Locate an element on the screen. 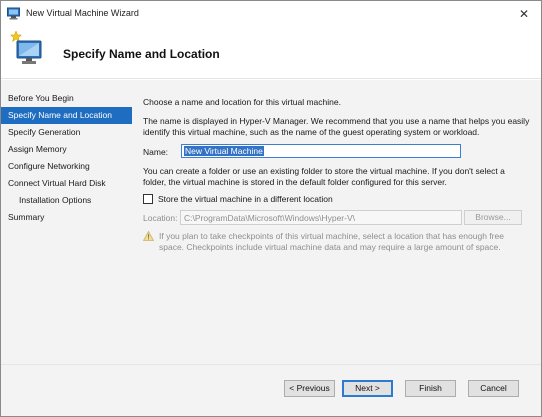 This screenshot has width=542, height=417. close-icon: ✕ is located at coordinates (524, 14).